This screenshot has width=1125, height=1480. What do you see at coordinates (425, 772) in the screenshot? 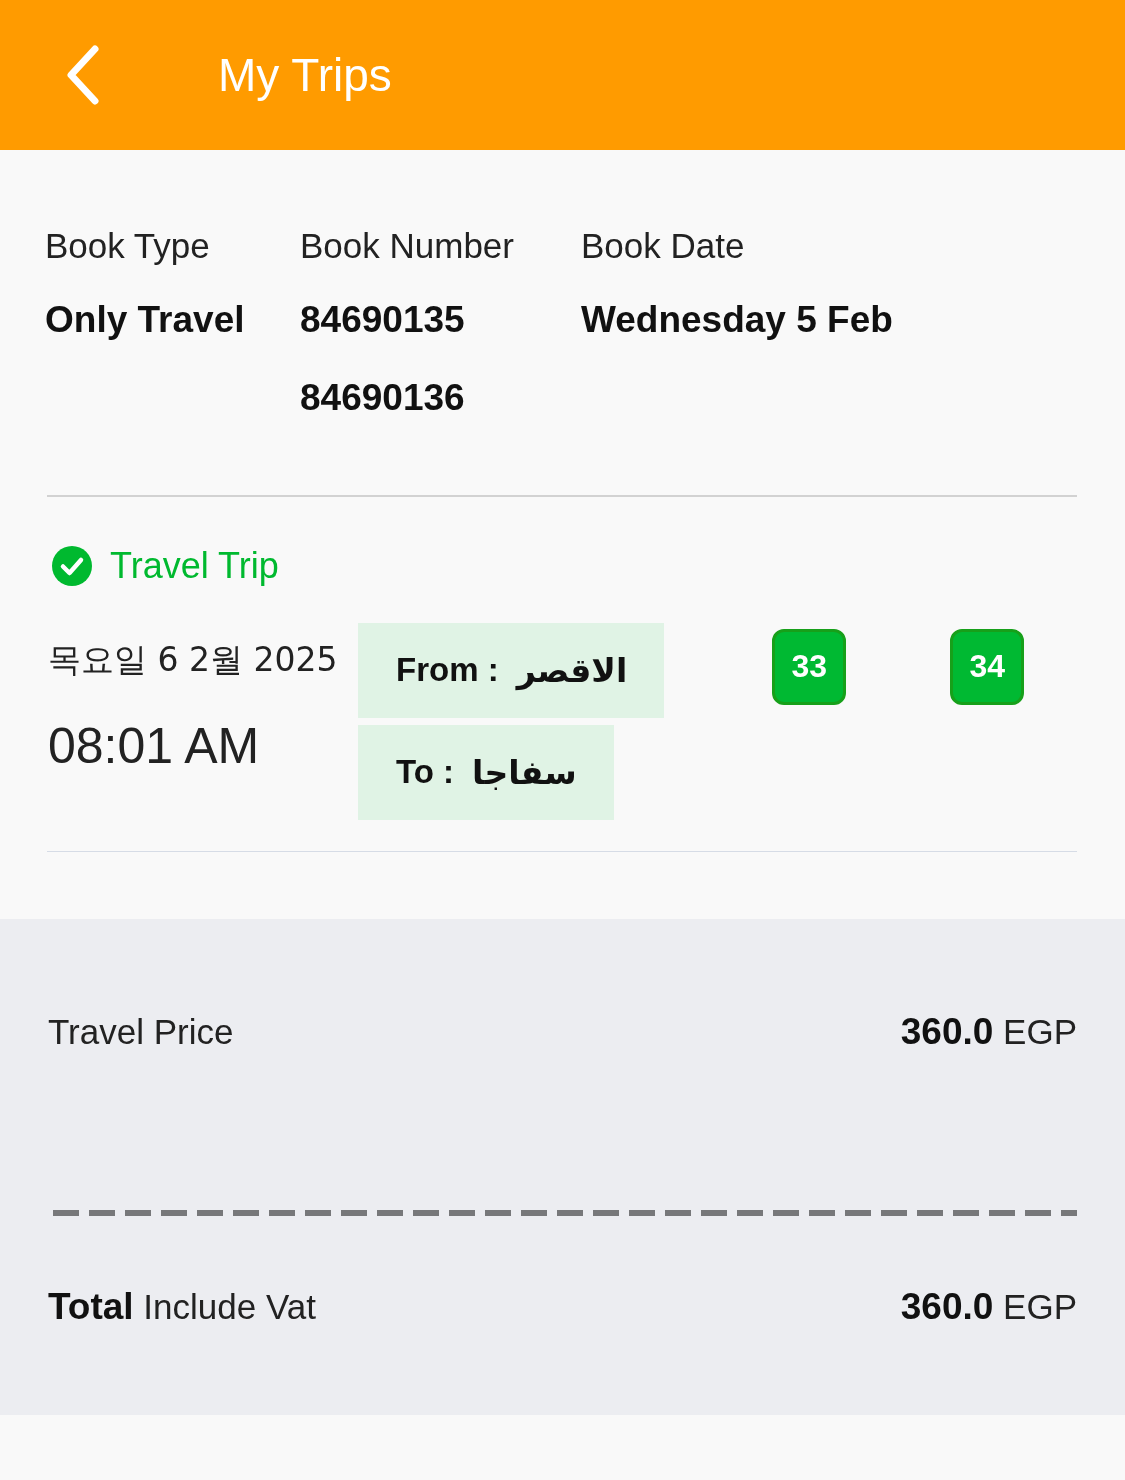
I see `route-label: To :` at bounding box center [425, 772].